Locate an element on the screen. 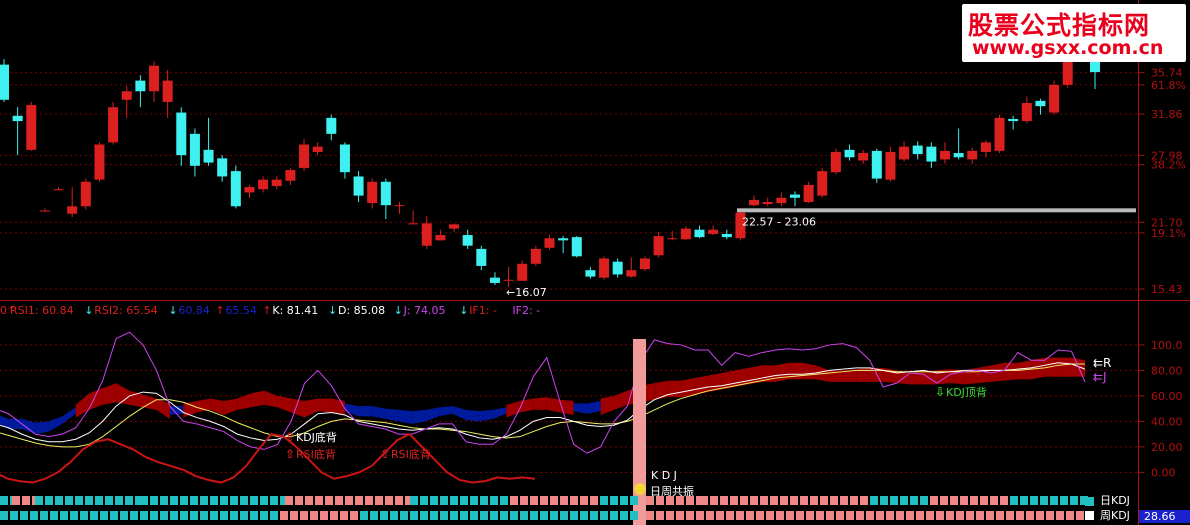 This screenshot has height=525, width=1190. r-line-label: ⇇R is located at coordinates (1102, 363).